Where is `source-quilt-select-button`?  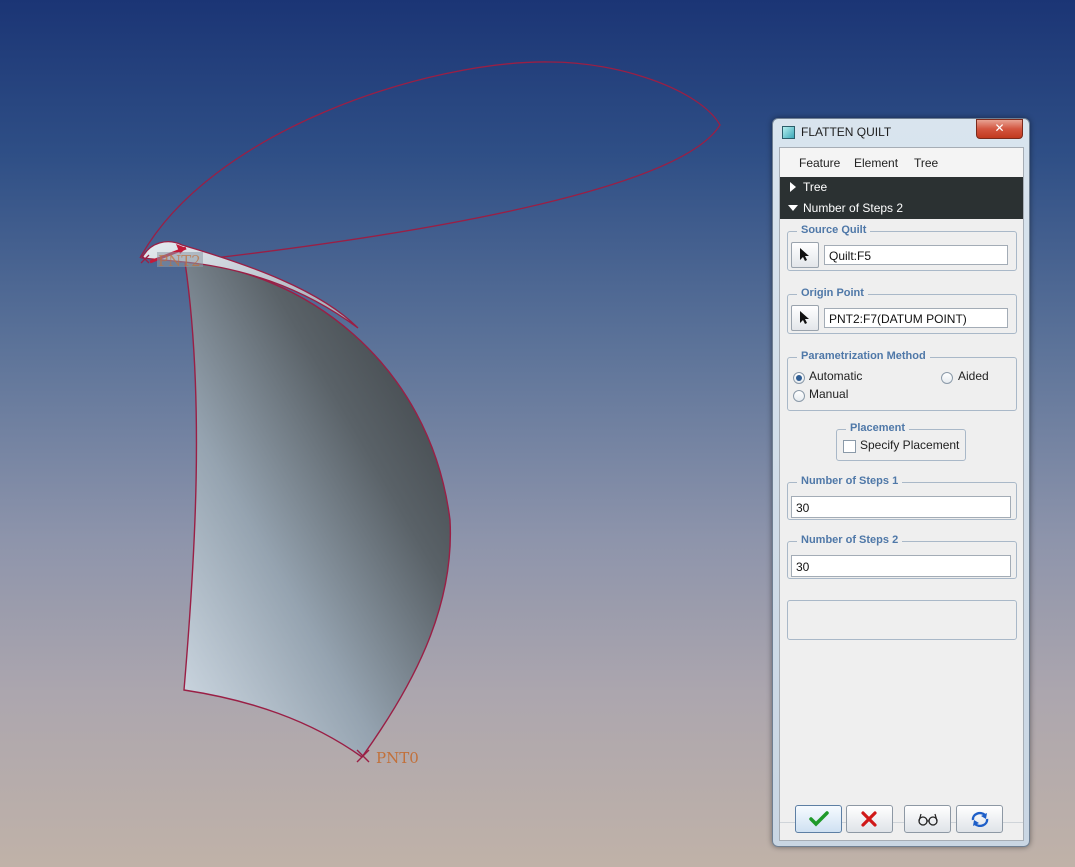 source-quilt-select-button is located at coordinates (805, 255).